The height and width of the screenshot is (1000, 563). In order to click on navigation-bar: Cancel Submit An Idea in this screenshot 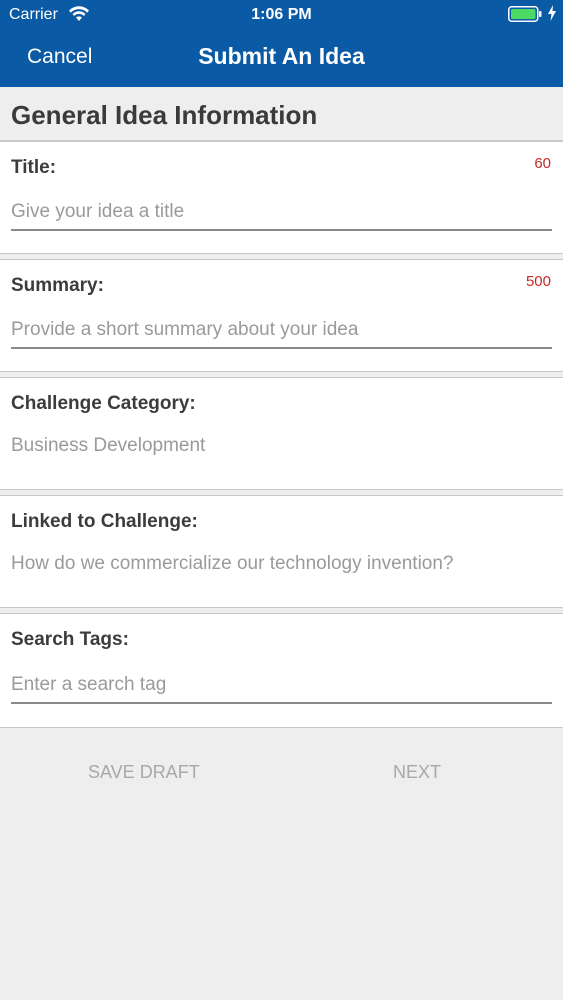, I will do `click(281, 58)`.